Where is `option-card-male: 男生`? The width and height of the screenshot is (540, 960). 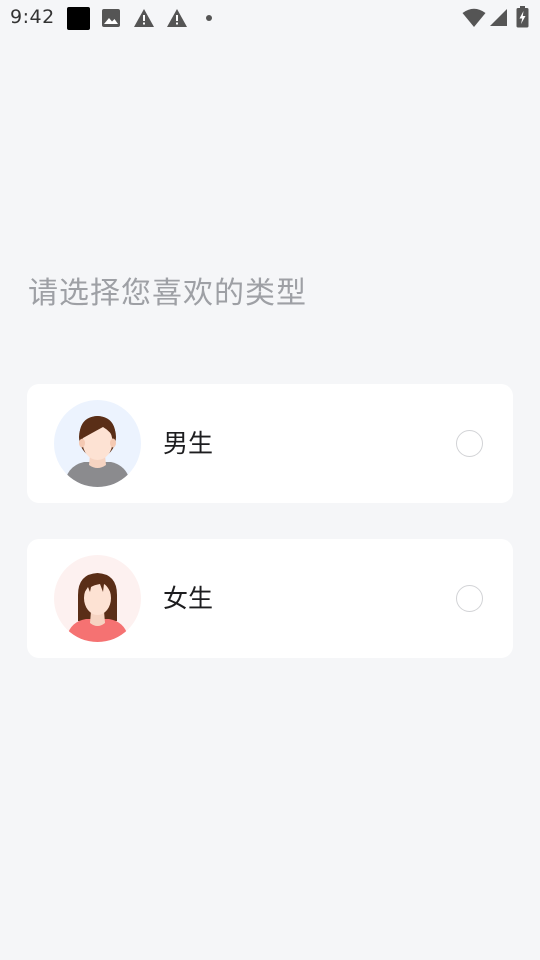 option-card-male: 男生 is located at coordinates (270, 443).